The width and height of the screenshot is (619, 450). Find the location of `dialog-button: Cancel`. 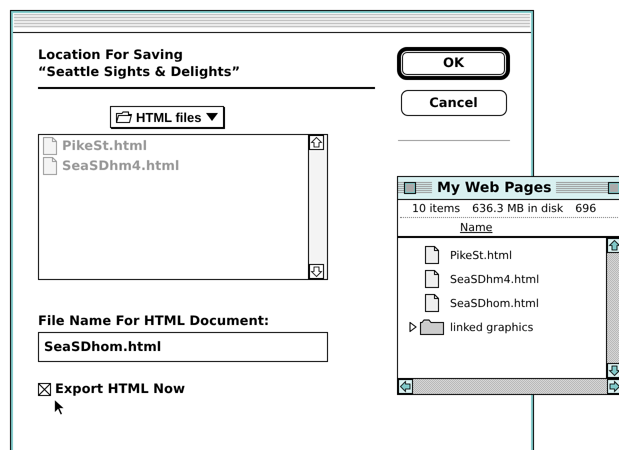

dialog-button: Cancel is located at coordinates (453, 103).